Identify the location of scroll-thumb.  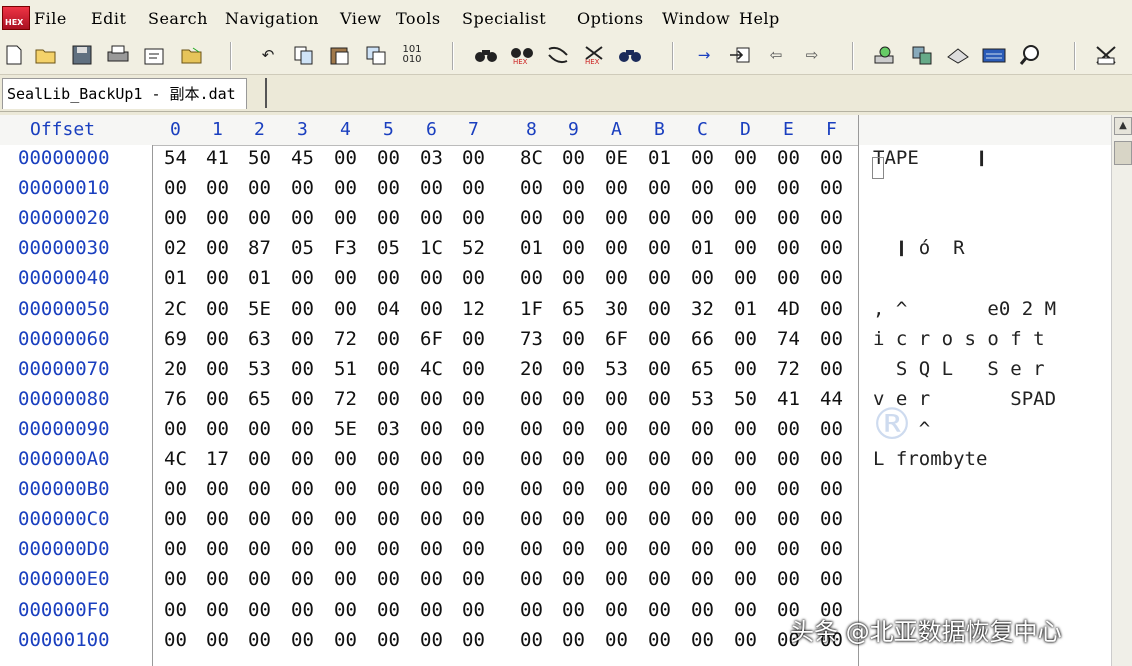
(1123, 153).